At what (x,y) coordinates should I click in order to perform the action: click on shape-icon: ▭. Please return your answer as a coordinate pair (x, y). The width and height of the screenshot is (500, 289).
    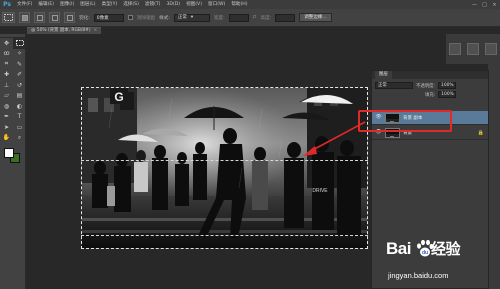
    Looking at the image, I should click on (19, 127).